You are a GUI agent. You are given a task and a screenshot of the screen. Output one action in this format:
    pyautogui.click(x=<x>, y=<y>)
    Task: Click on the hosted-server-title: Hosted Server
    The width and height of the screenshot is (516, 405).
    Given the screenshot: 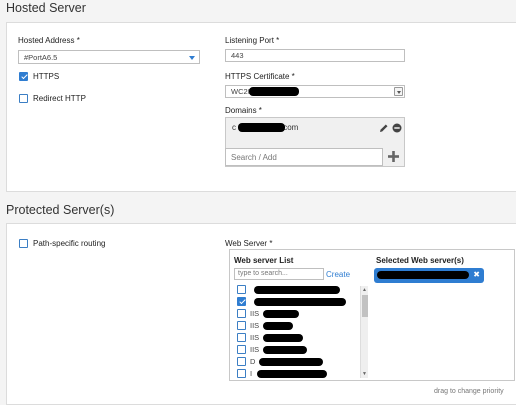 What is the action you would take?
    pyautogui.click(x=46, y=8)
    